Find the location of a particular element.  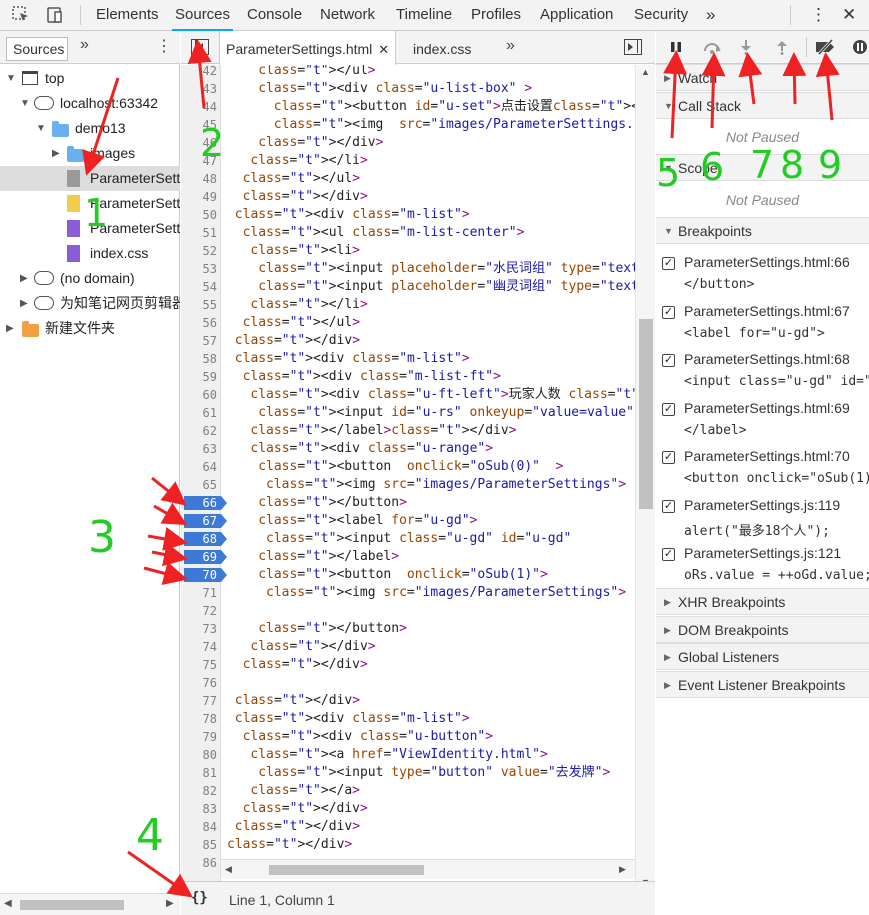

line-number: 69 is located at coordinates (199, 557).